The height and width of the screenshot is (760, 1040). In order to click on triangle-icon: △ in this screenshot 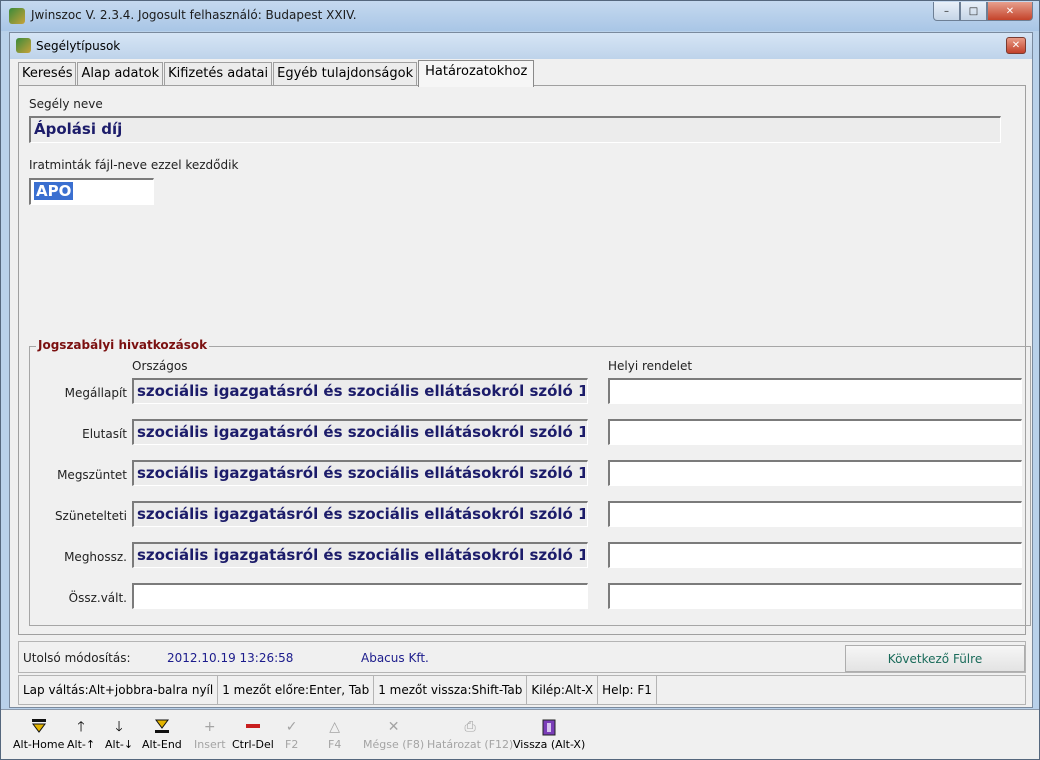, I will do `click(335, 727)`.